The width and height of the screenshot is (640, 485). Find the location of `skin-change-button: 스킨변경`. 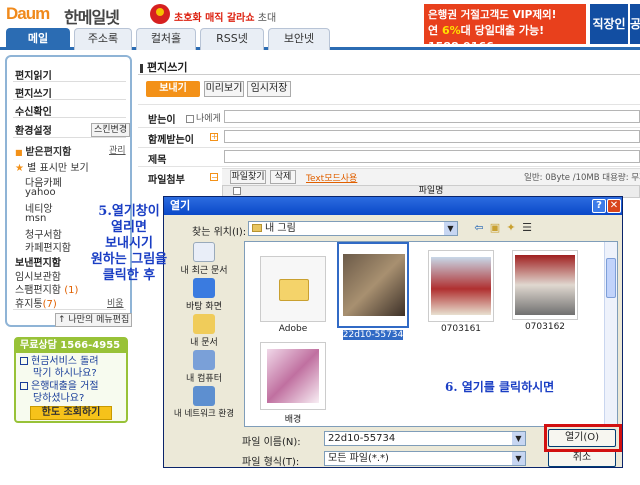

skin-change-button: 스킨변경 is located at coordinates (111, 130).